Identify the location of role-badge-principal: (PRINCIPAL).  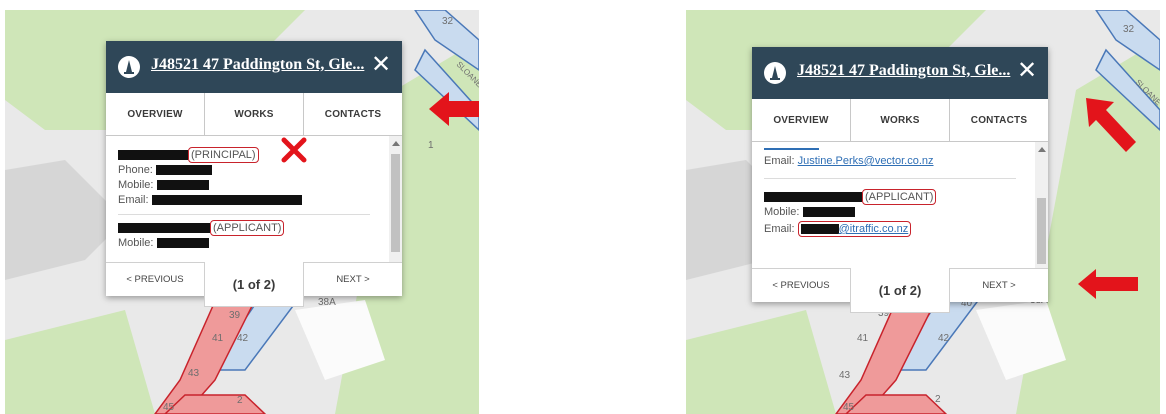
(223, 155).